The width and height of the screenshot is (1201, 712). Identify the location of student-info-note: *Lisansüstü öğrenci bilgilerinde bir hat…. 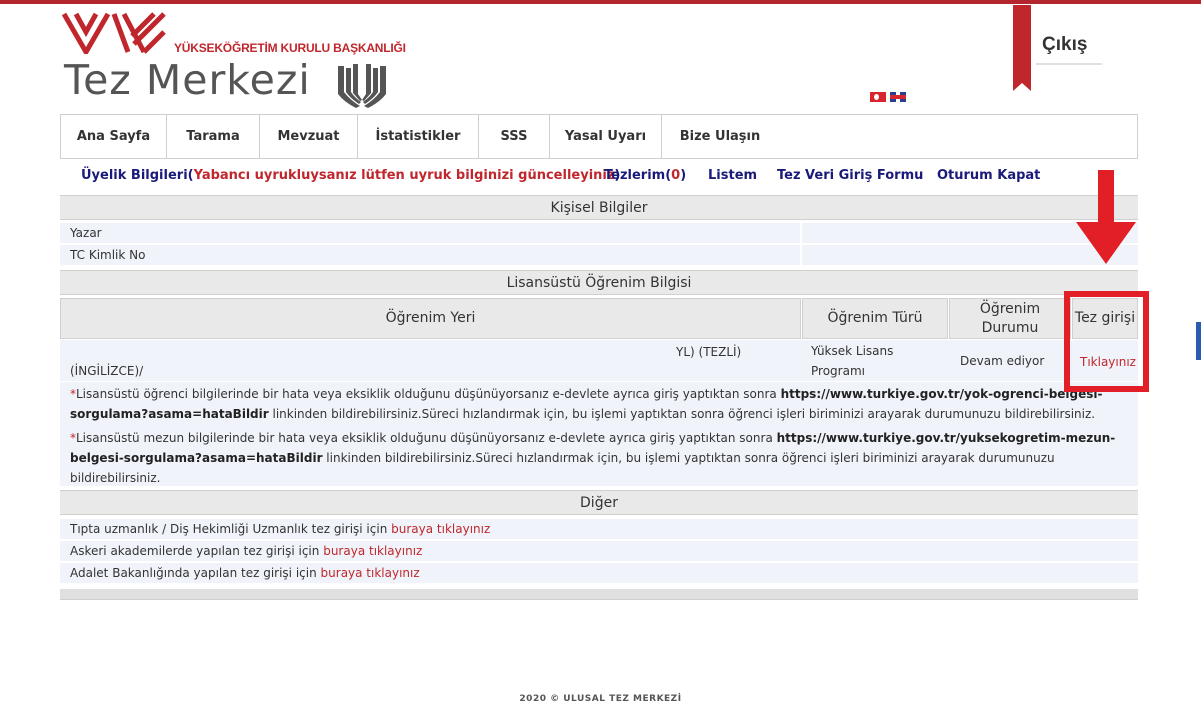
(599, 404).